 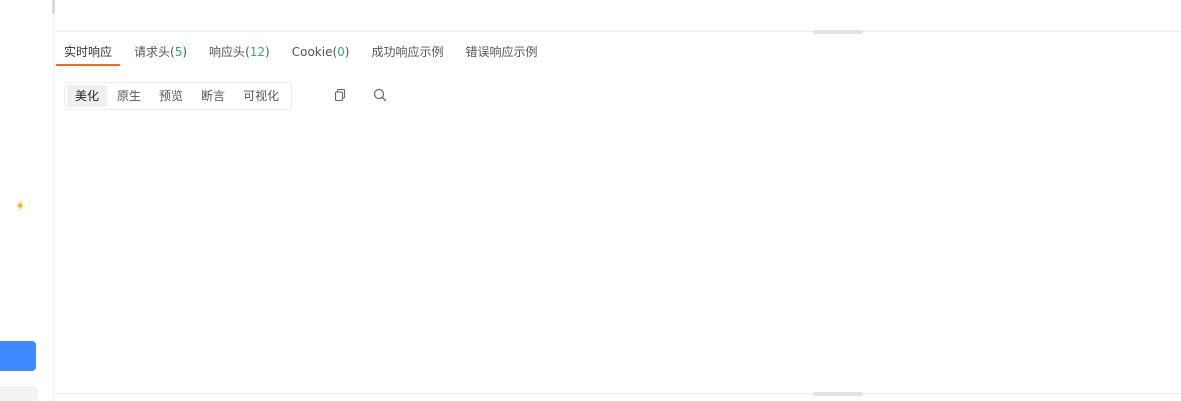 What do you see at coordinates (312, 52) in the screenshot?
I see `tab-label: Cookie` at bounding box center [312, 52].